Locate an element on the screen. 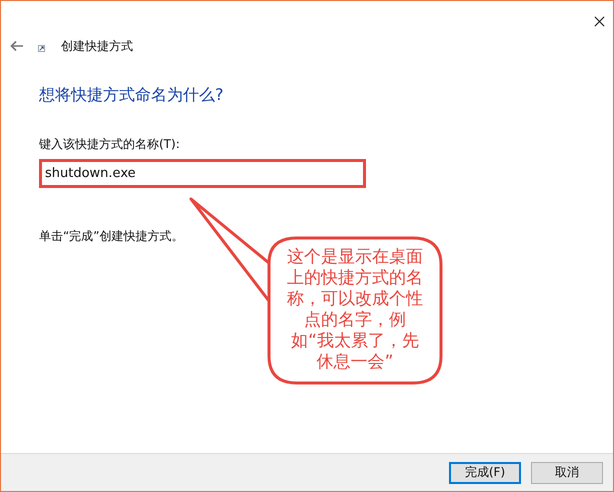 This screenshot has width=614, height=492. dialog-button: 完成(F) is located at coordinates (485, 473).